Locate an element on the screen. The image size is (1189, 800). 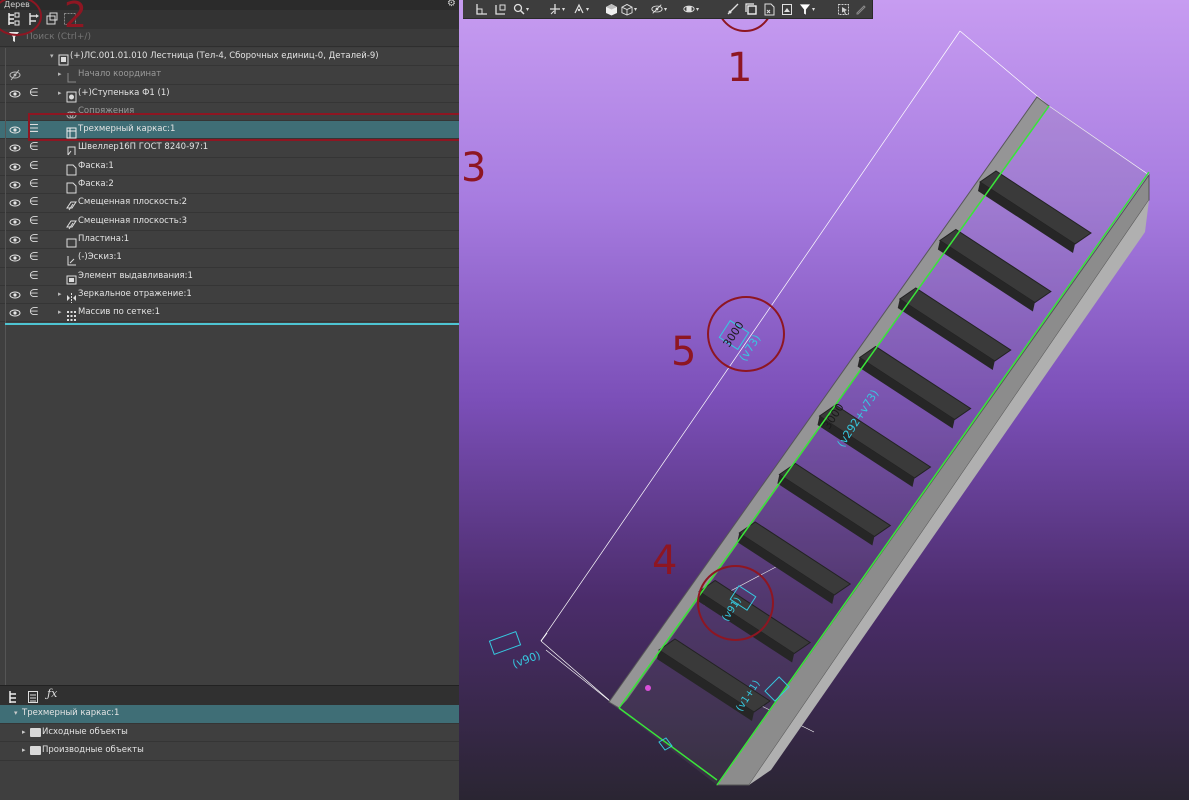
document-icon is located at coordinates (769, 9).